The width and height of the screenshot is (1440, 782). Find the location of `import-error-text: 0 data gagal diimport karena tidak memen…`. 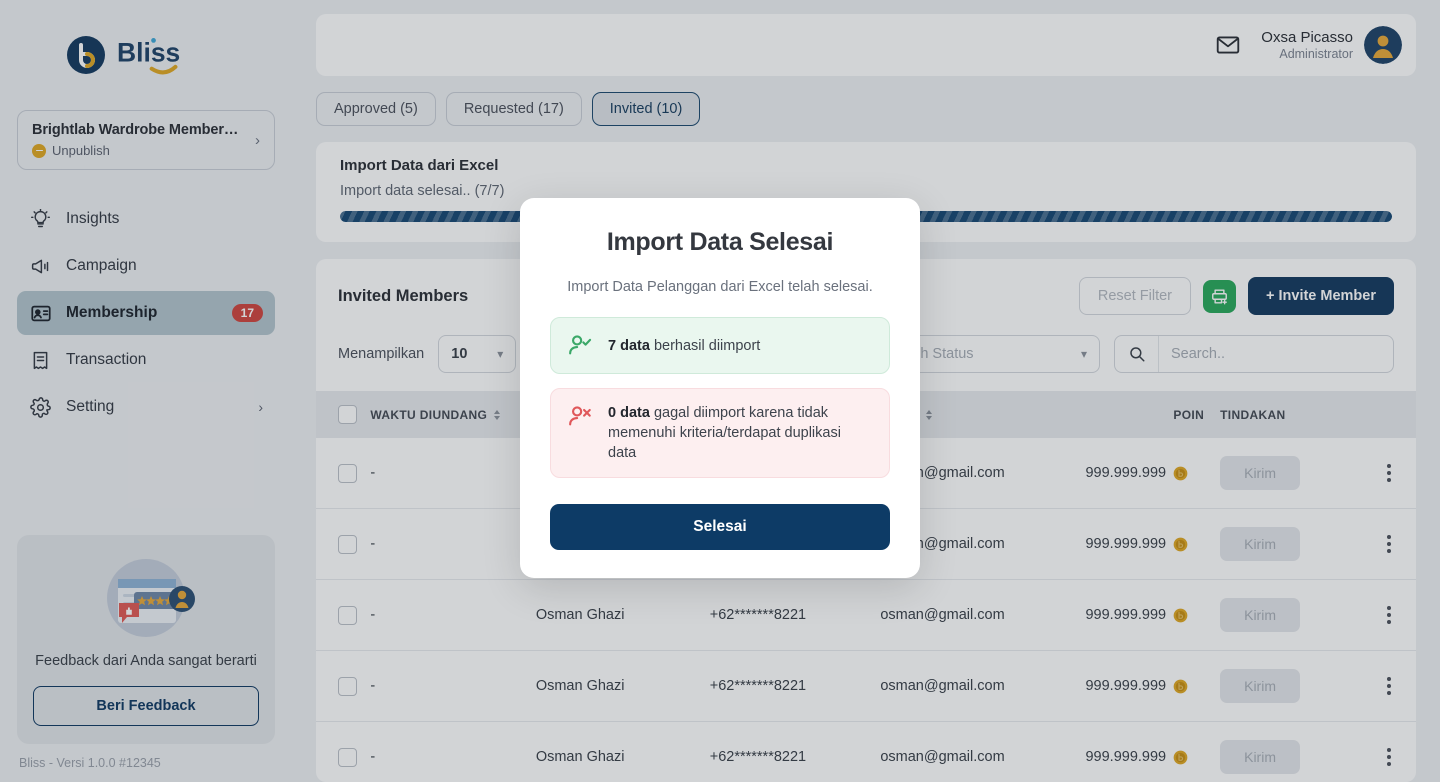

import-error-text: 0 data gagal diimport karena tidak memen… is located at coordinates (740, 433).